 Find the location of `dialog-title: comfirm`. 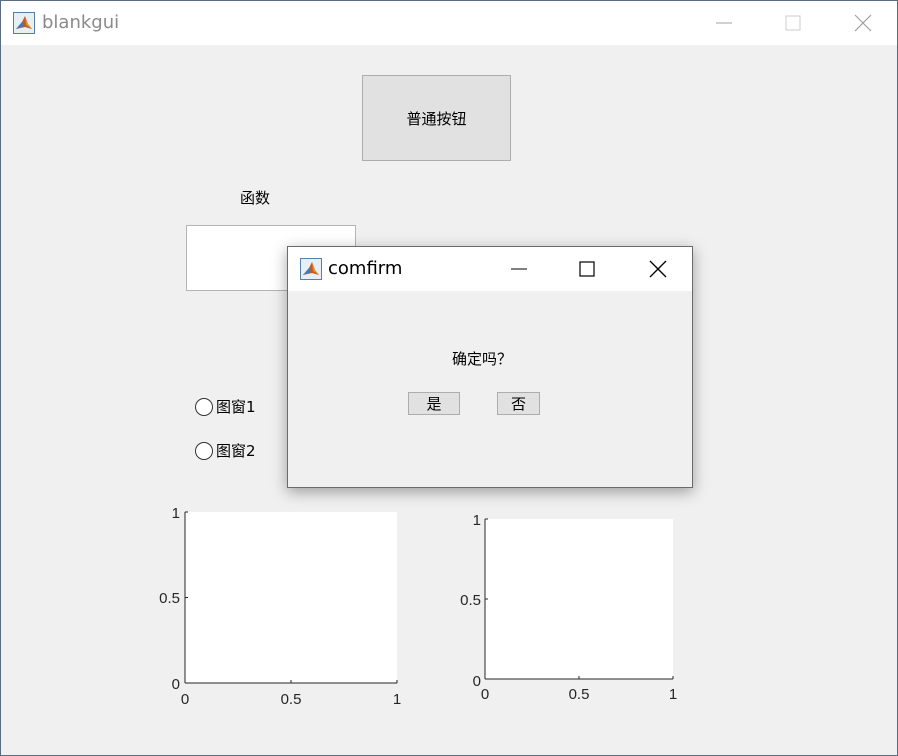

dialog-title: comfirm is located at coordinates (365, 268).